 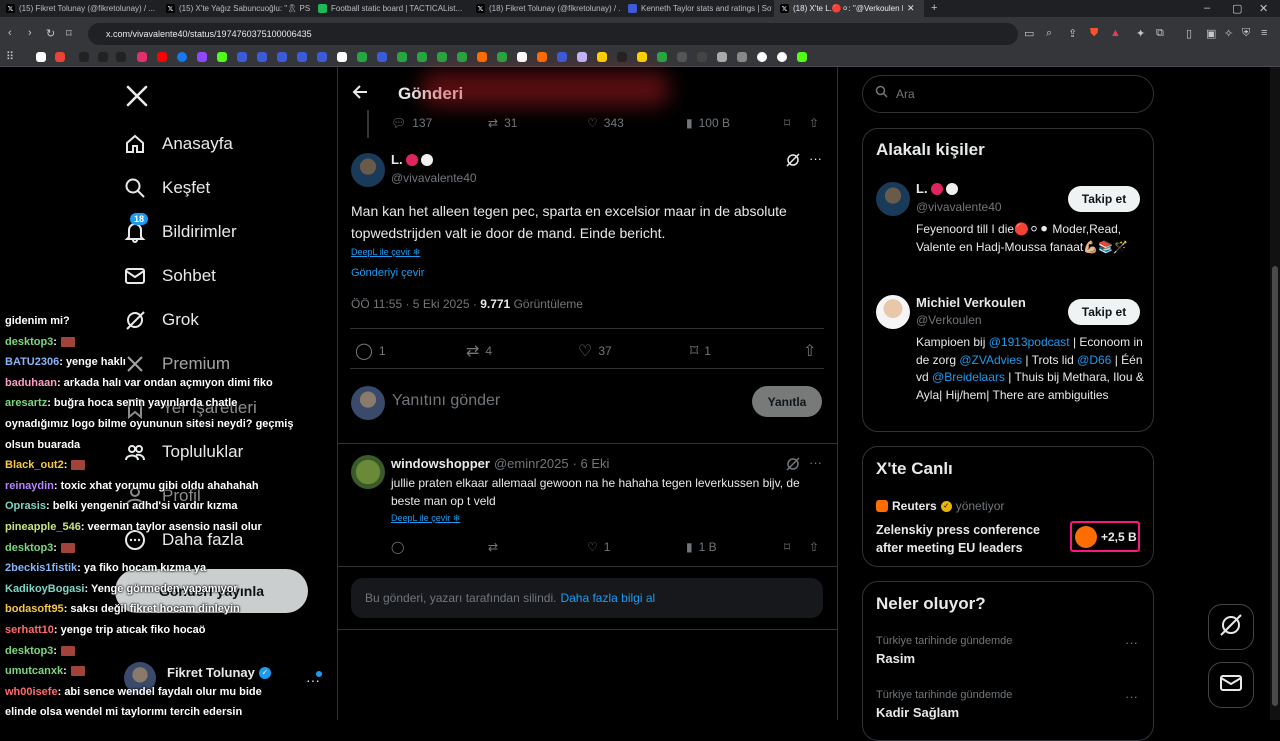 What do you see at coordinates (968, 377) in the screenshot?
I see `bio-mention: @Breidelaars` at bounding box center [968, 377].